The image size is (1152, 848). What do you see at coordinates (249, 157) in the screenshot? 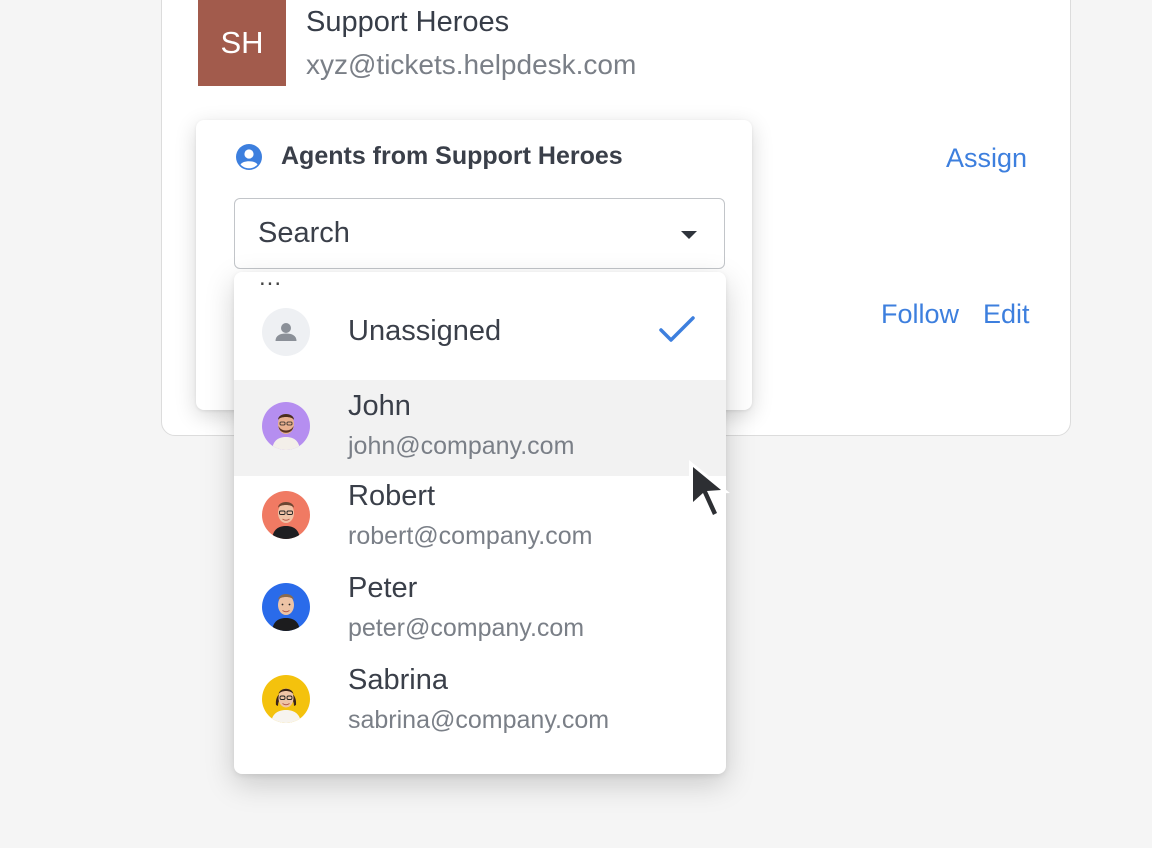
I see `user-circle-icon` at bounding box center [249, 157].